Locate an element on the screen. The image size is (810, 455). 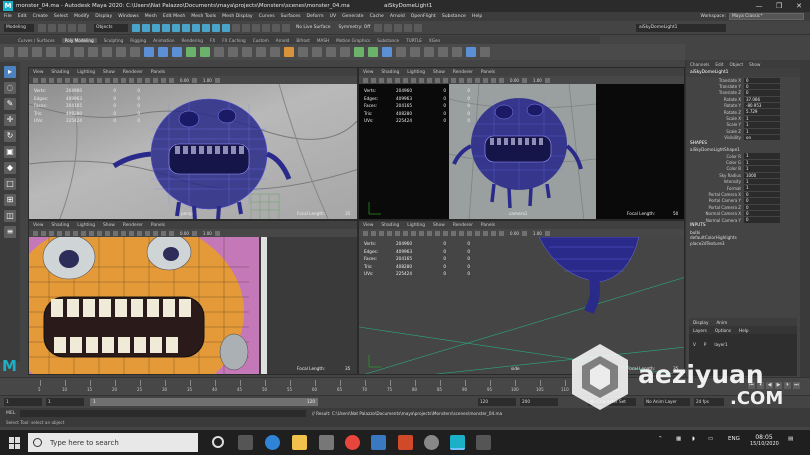
chrome-icon is located at coordinates (352, 442).